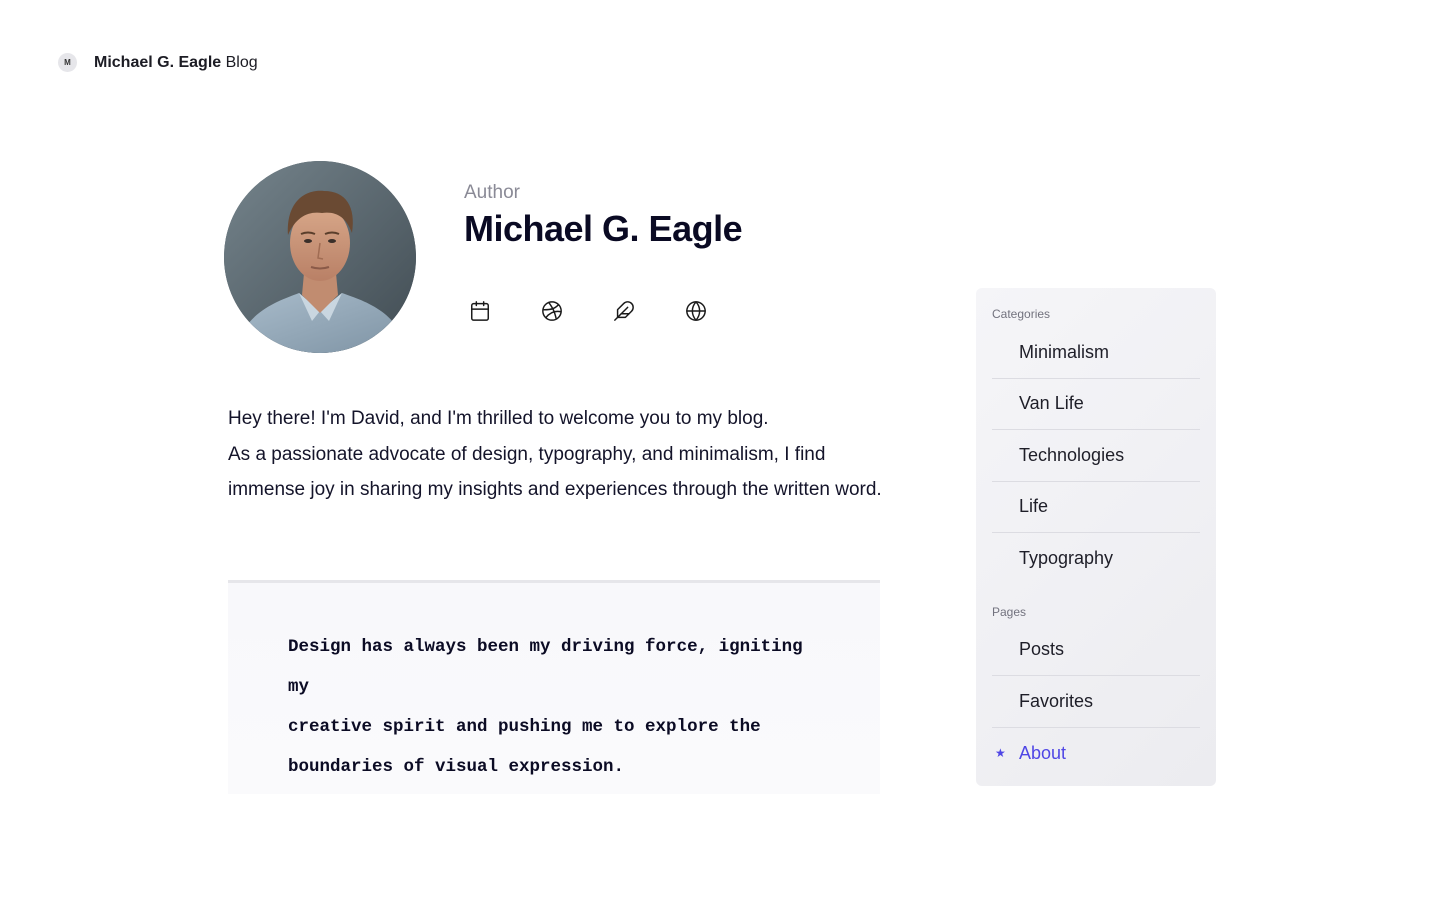 The width and height of the screenshot is (1440, 900). What do you see at coordinates (552, 311) in the screenshot?
I see `dribbble-icon` at bounding box center [552, 311].